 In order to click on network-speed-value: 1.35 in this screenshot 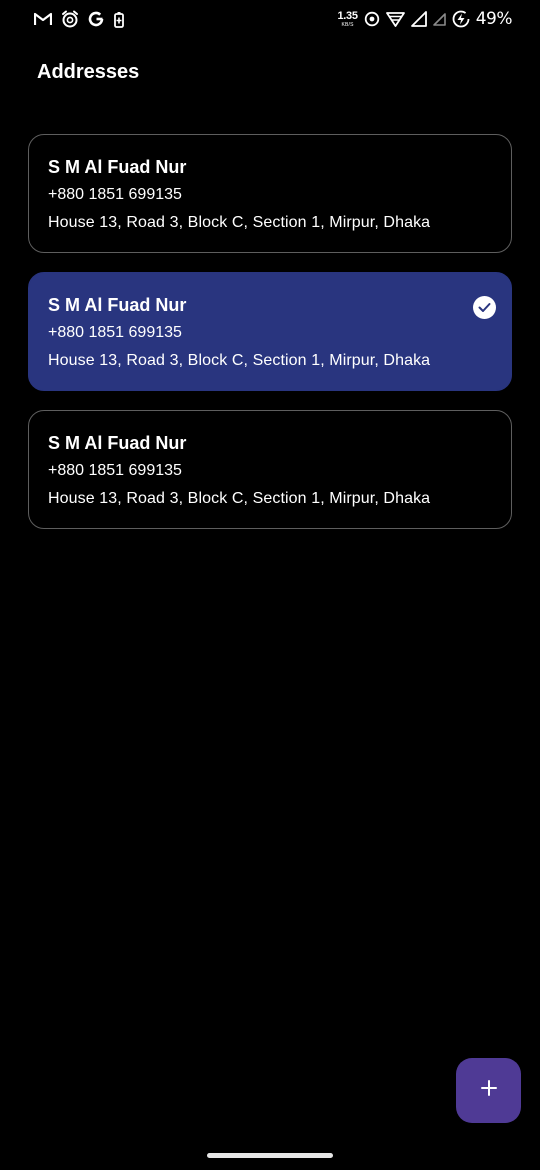, I will do `click(347, 15)`.